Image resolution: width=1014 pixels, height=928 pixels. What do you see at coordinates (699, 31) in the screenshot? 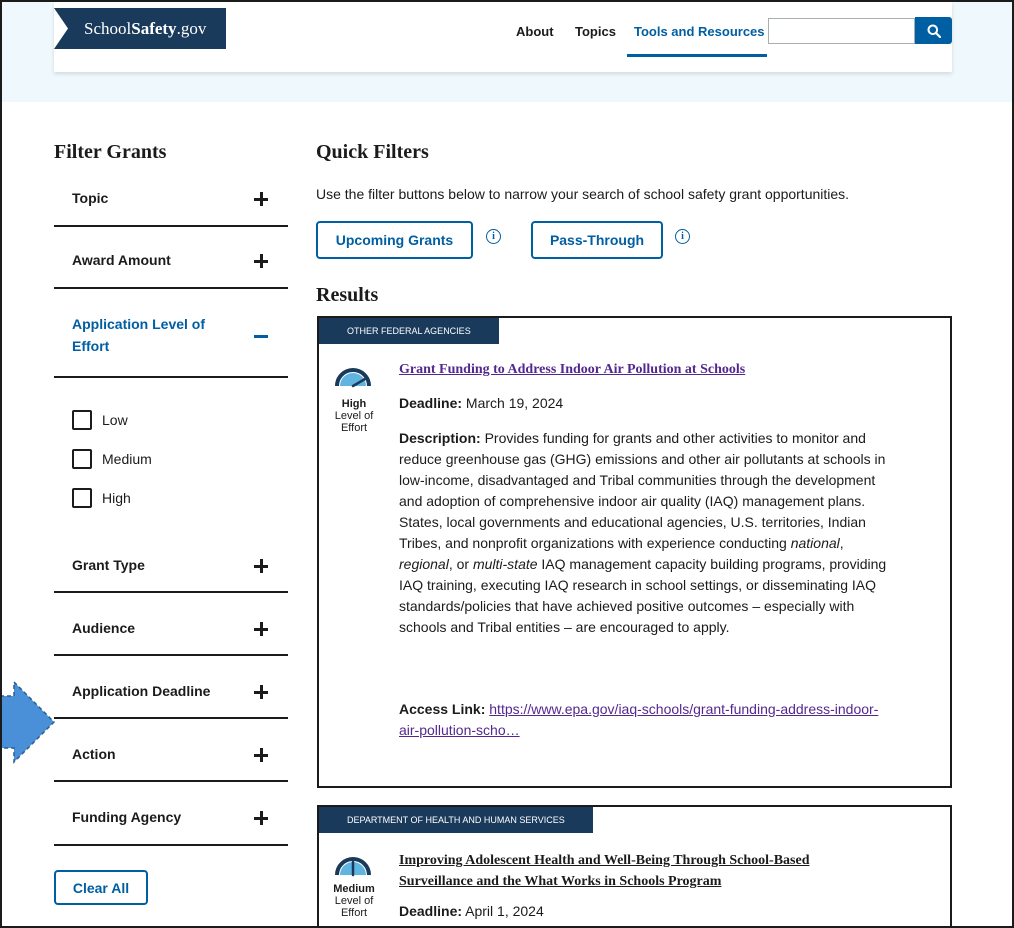
I see `nav-tools-and-resources: Tools and Resources` at bounding box center [699, 31].